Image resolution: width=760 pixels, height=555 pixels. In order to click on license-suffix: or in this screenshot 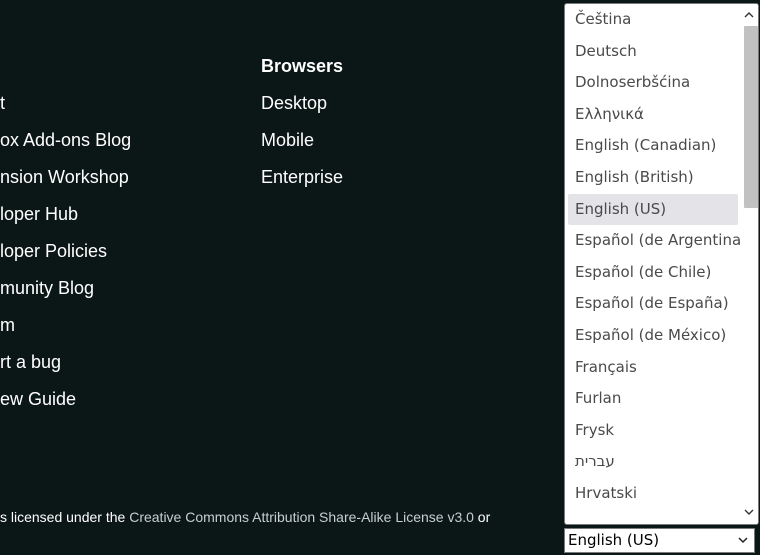, I will do `click(482, 517)`.